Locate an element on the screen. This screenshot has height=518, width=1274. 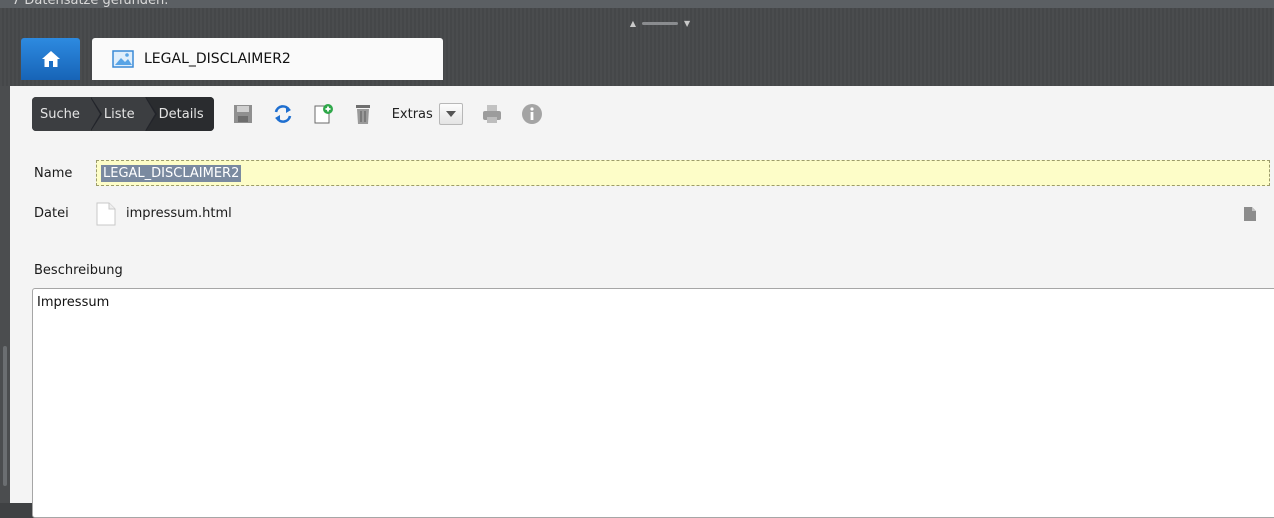
chevron-down-icon is located at coordinates (450, 114).